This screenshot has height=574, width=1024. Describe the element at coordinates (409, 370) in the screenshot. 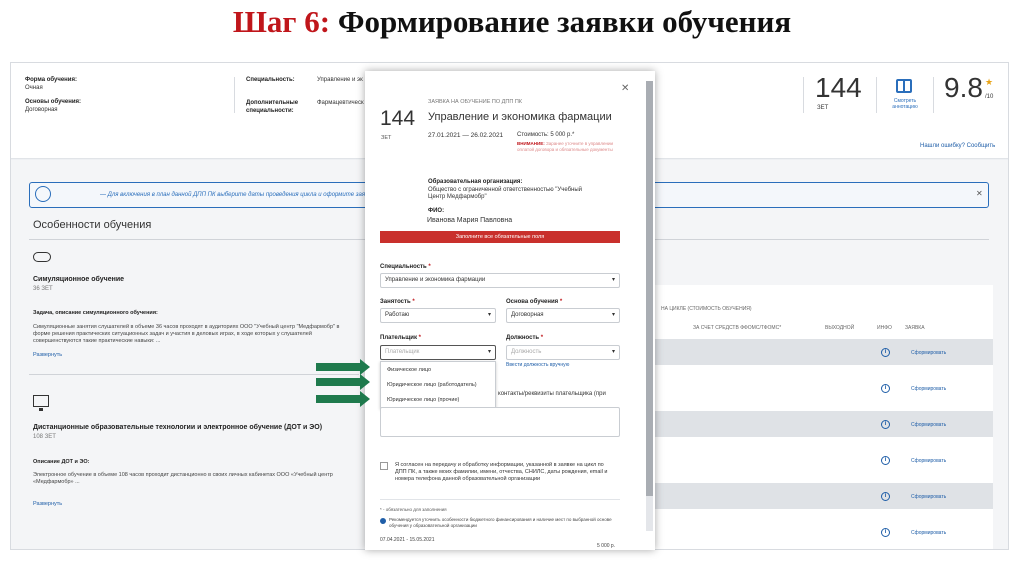

I see `payer-option: Физическое лицо` at that location.